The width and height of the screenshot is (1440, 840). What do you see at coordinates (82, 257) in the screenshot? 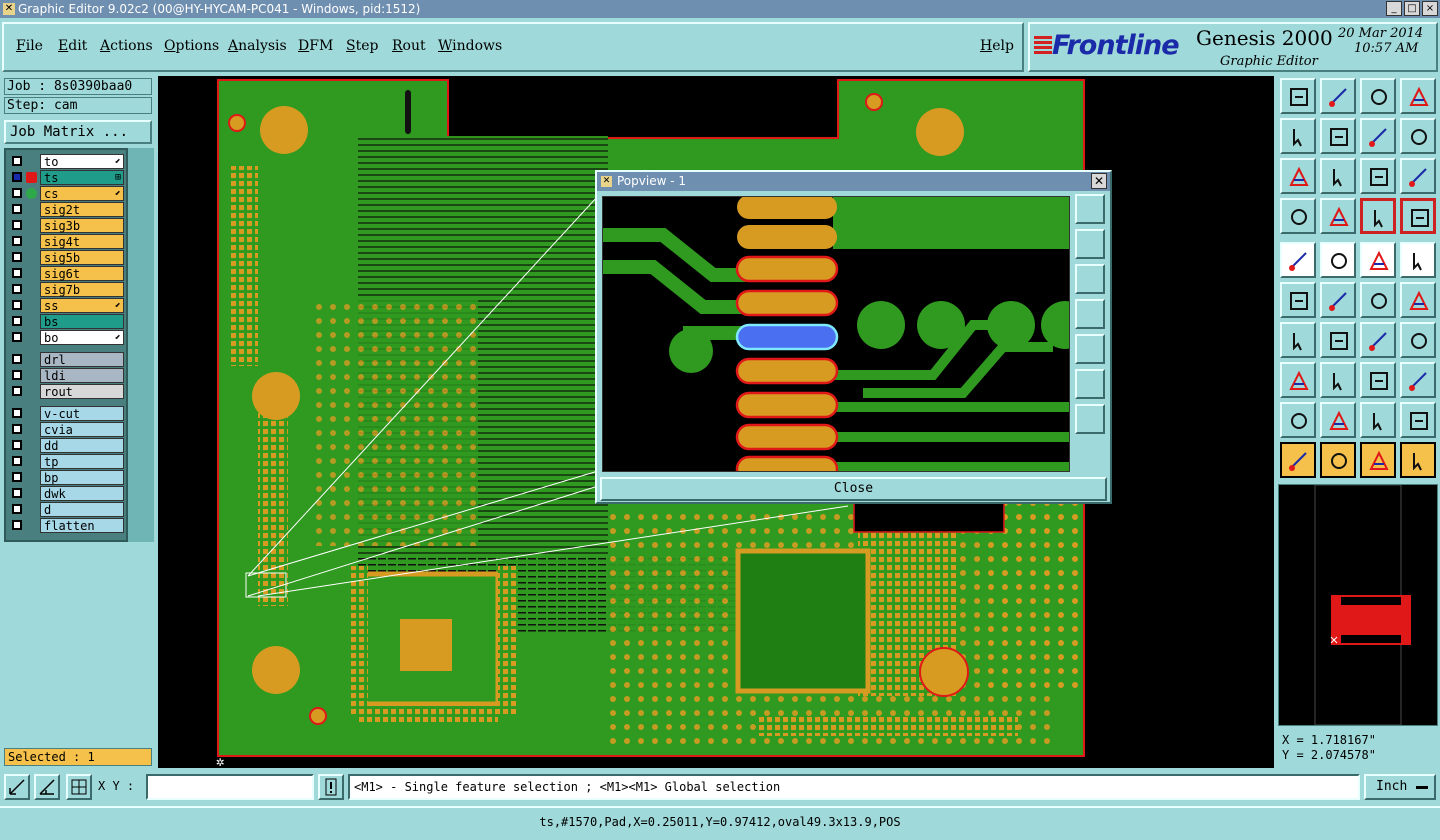
I see `layer-name: sig5b` at bounding box center [82, 257].